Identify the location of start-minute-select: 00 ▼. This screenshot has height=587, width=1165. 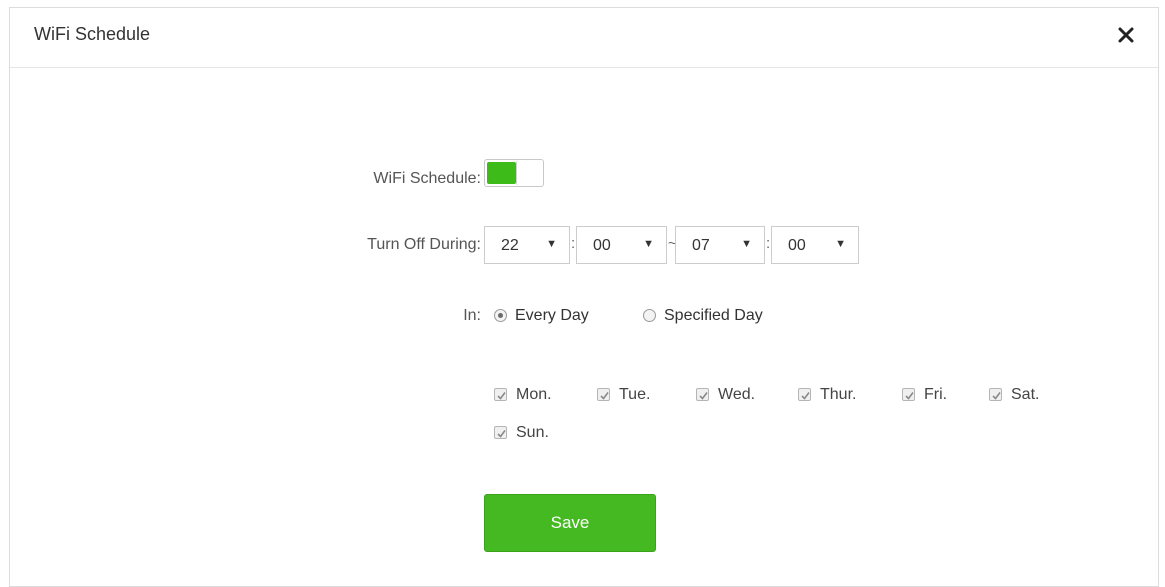
(621, 245).